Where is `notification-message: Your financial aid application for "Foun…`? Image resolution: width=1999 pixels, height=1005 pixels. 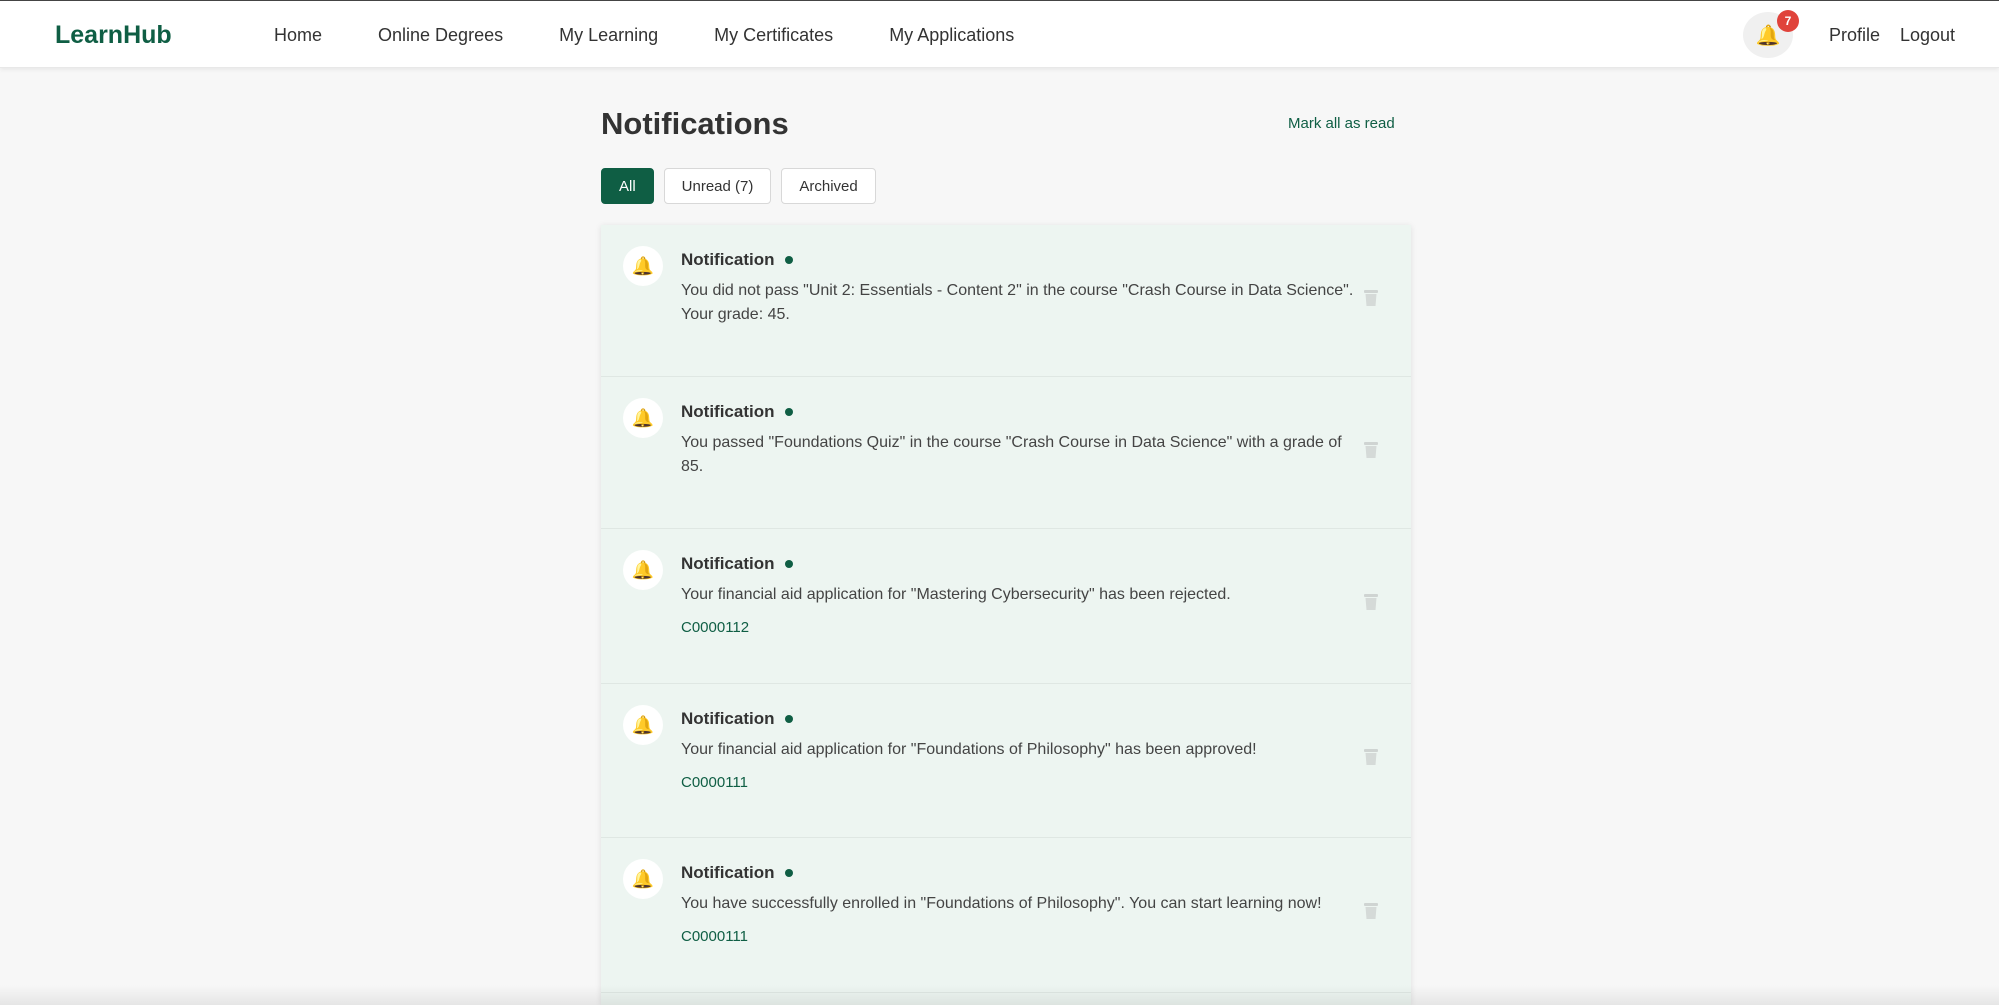 notification-message: Your financial aid application for "Foun… is located at coordinates (969, 749).